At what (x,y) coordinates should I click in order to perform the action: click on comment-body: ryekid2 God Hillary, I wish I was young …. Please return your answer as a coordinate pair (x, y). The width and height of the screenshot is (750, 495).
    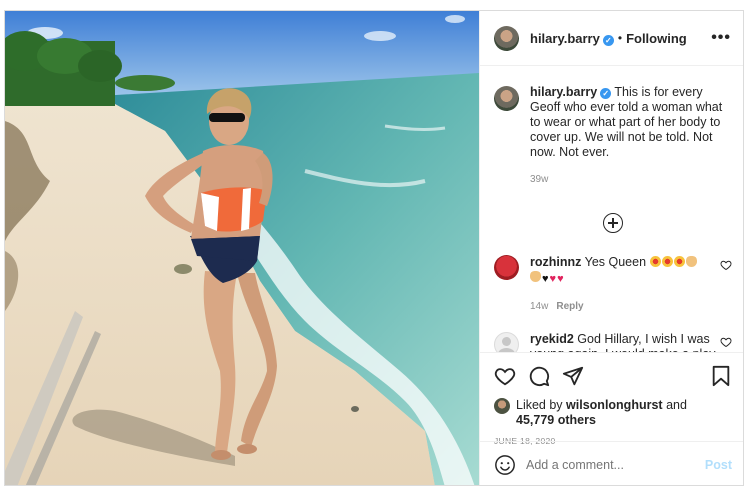
    Looking at the image, I should click on (628, 342).